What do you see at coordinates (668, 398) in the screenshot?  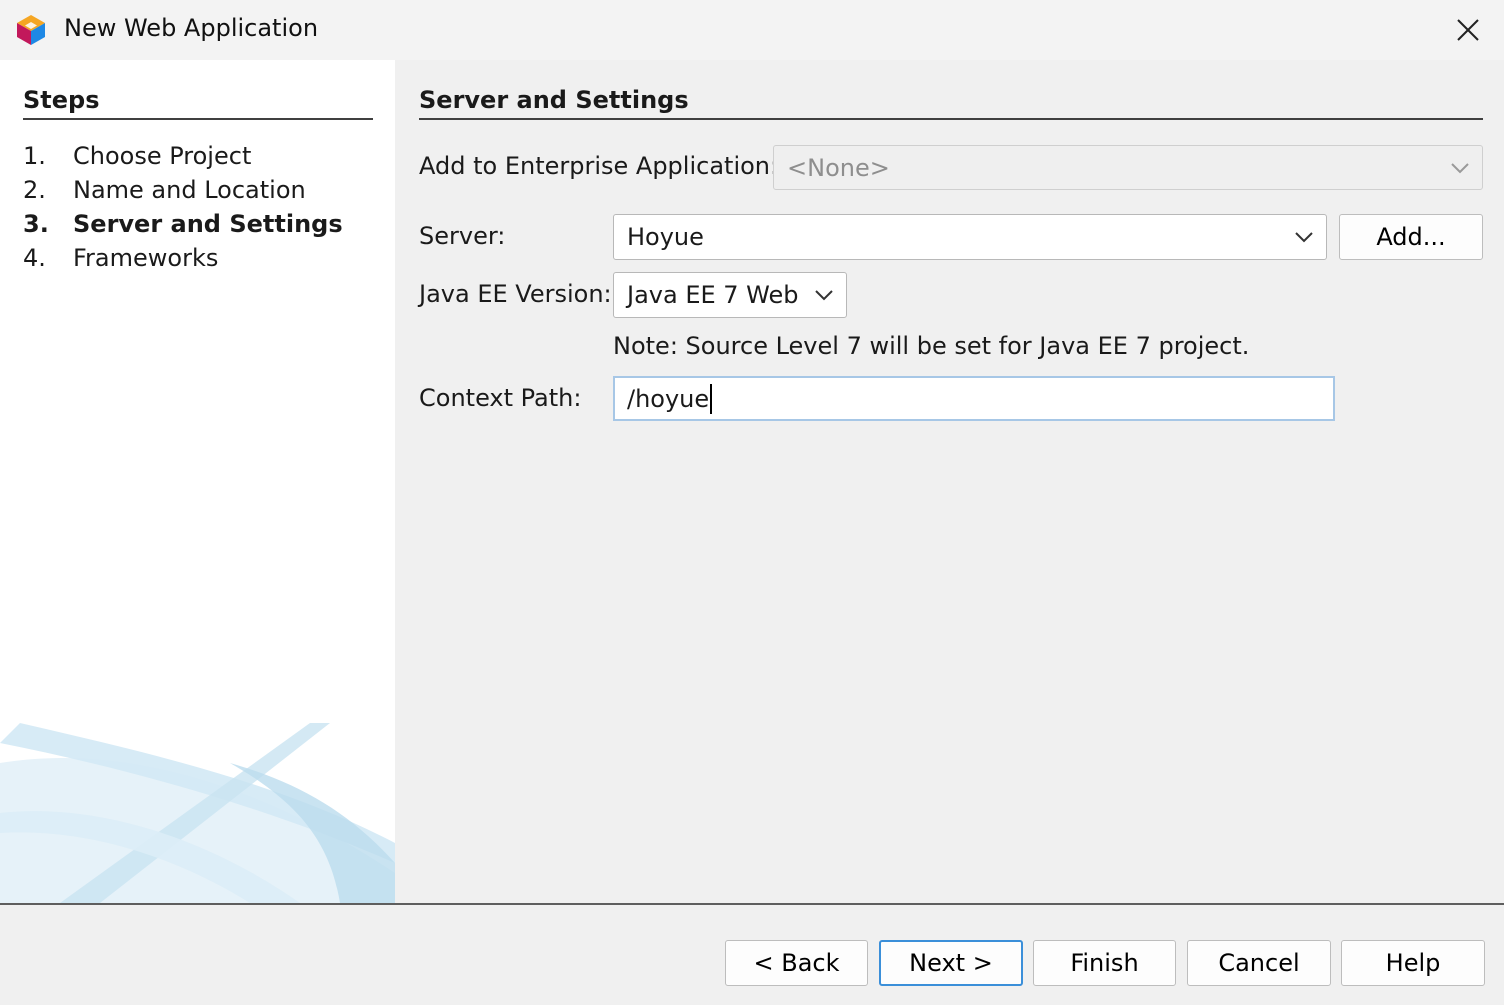 I see `context-path-value: /hoyue` at bounding box center [668, 398].